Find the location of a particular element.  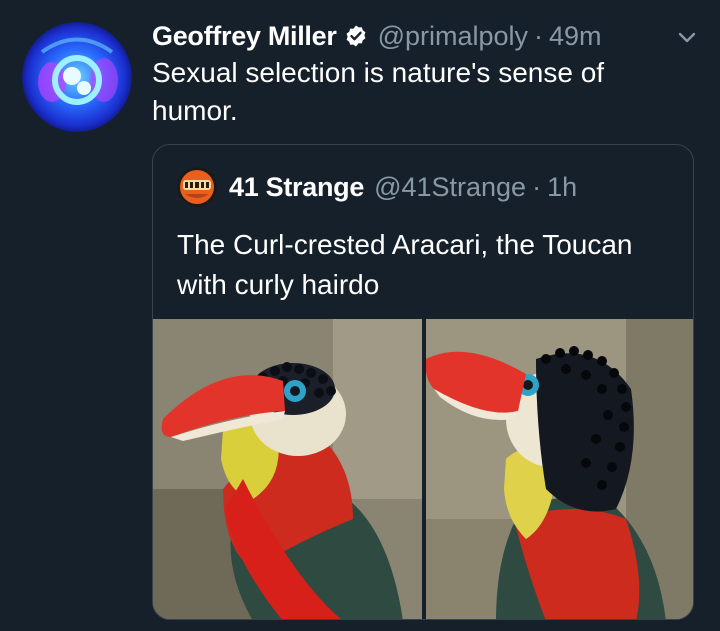

quoted-tweet-header: 41 Strange @41Strange · 1h is located at coordinates (377, 187).